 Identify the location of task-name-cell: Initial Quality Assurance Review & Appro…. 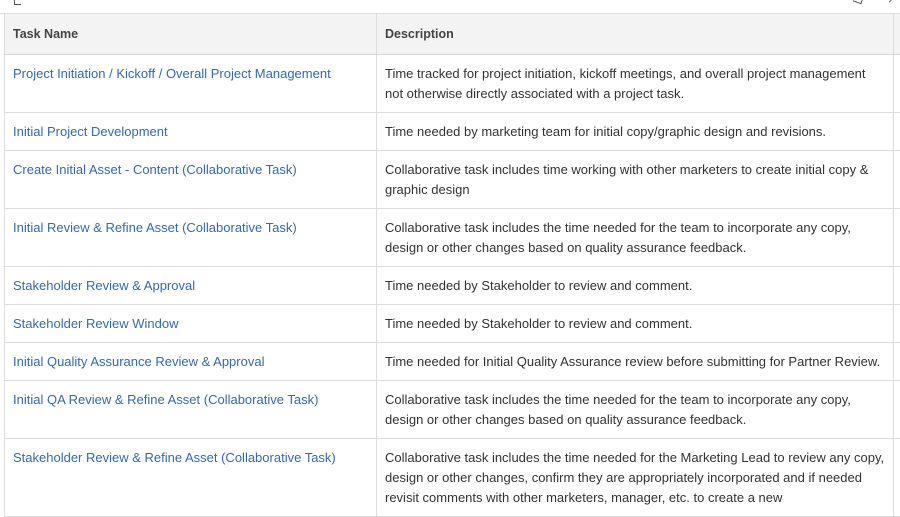
(190, 361).